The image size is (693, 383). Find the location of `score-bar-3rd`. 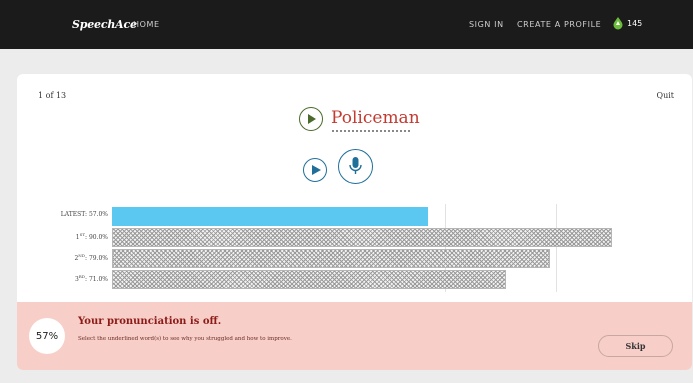

score-bar-3rd is located at coordinates (309, 279).